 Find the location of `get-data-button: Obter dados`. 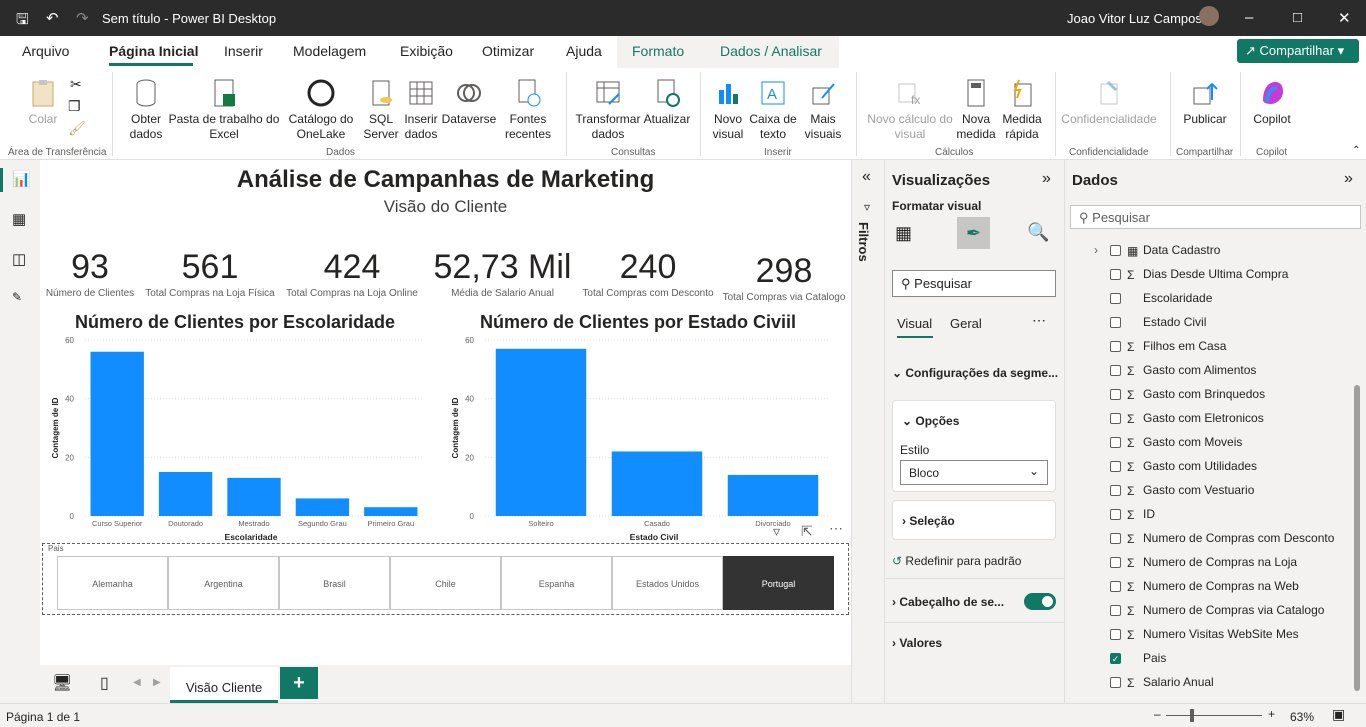

get-data-button: Obter dados is located at coordinates (146, 110).